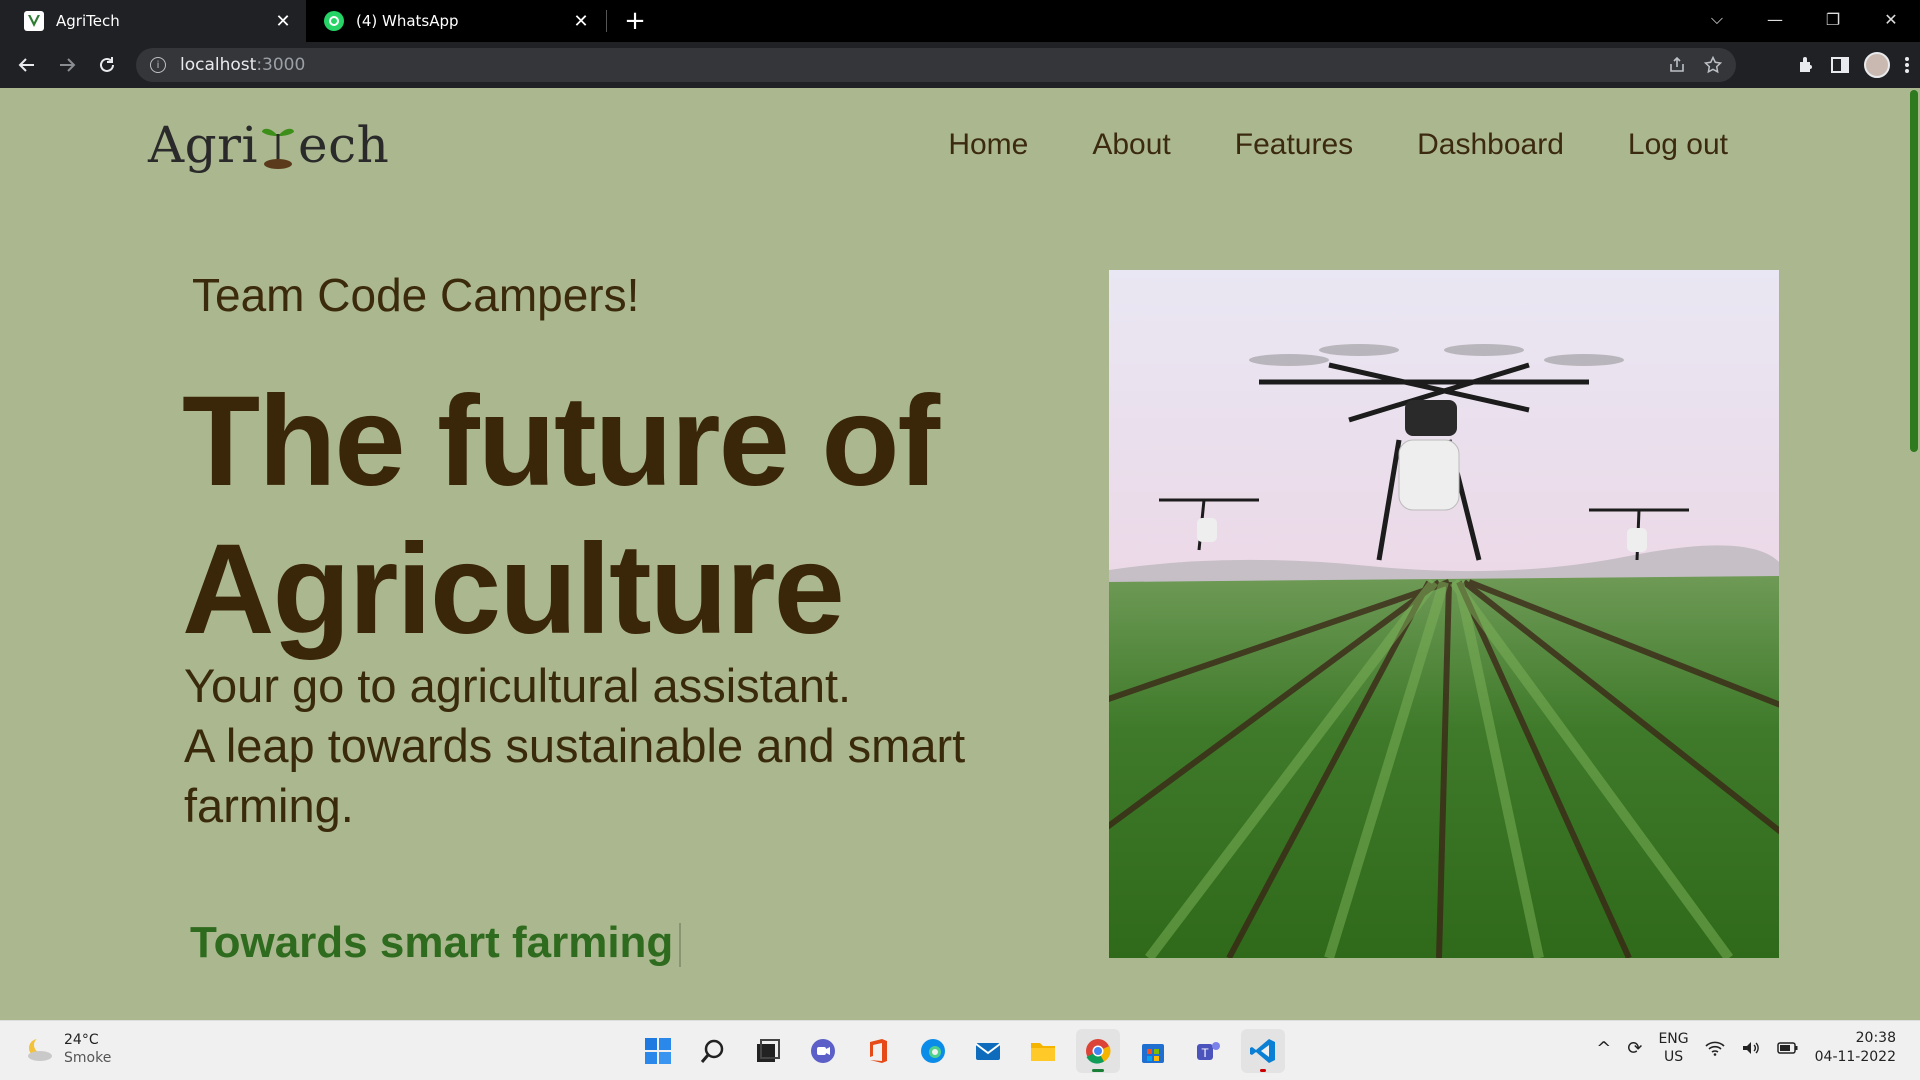 This screenshot has height=1080, width=1920. I want to click on minimize-button: —, so click(1775, 19).